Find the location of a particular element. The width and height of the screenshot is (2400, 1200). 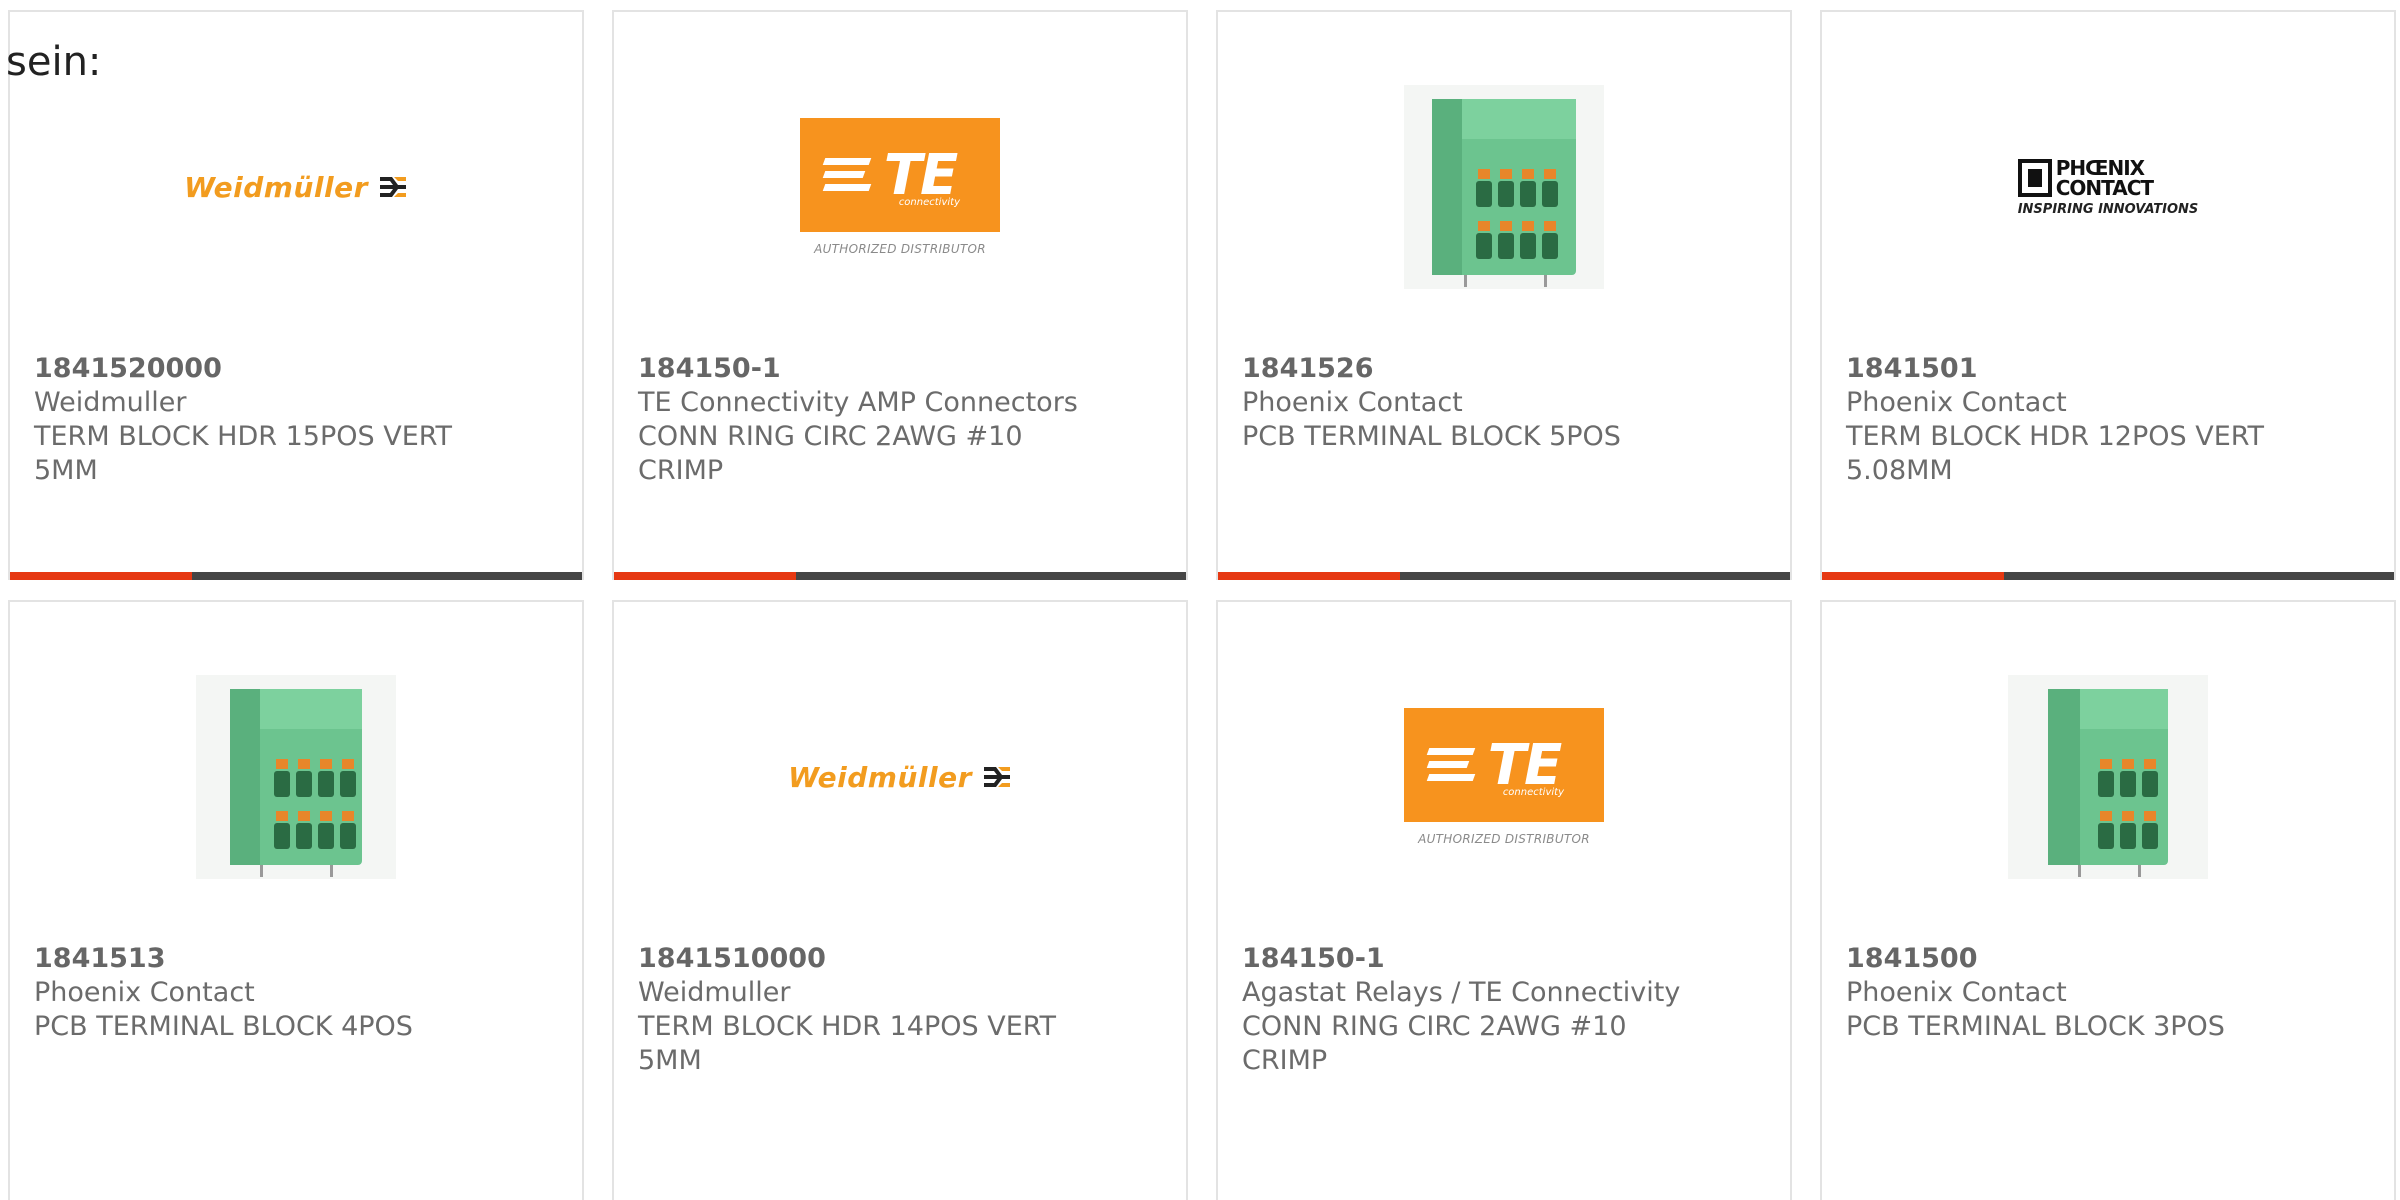

part-number: 1841520000 is located at coordinates (296, 369).